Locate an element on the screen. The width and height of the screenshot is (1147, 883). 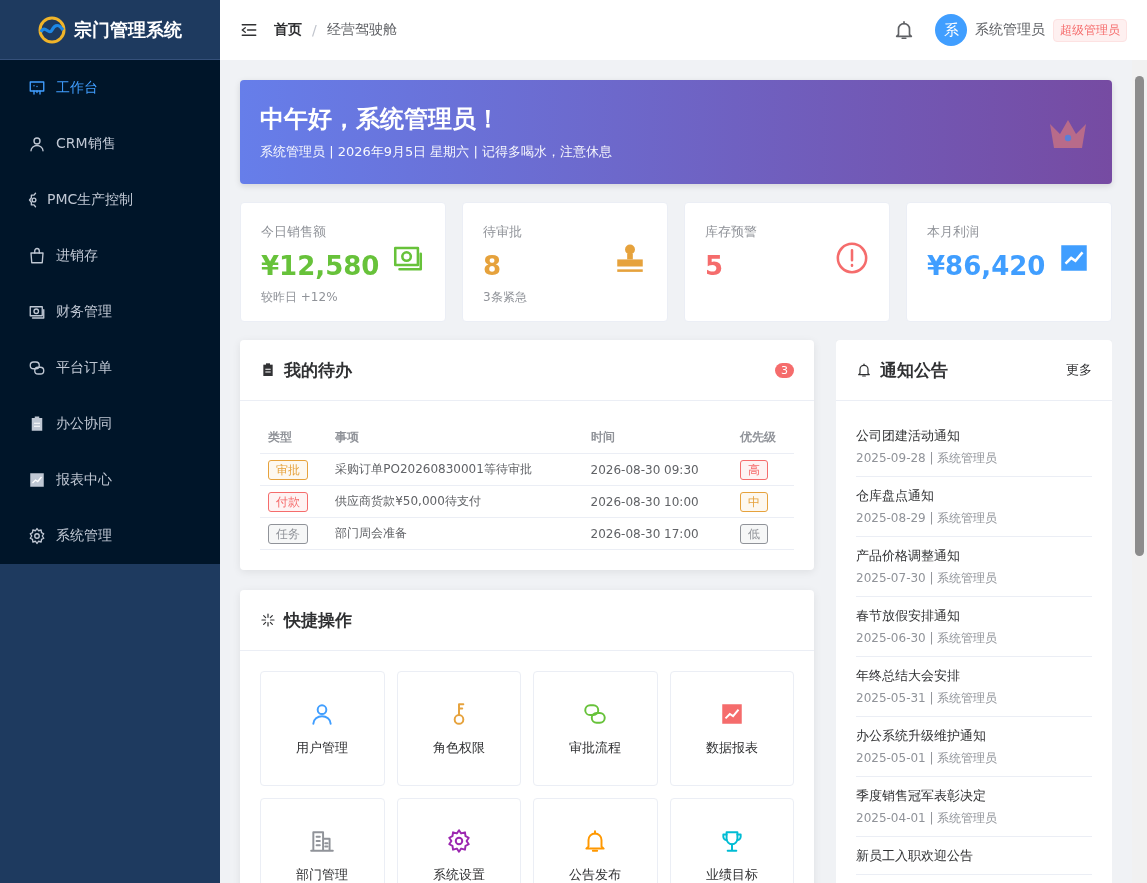
logo-icon is located at coordinates (52, 29).